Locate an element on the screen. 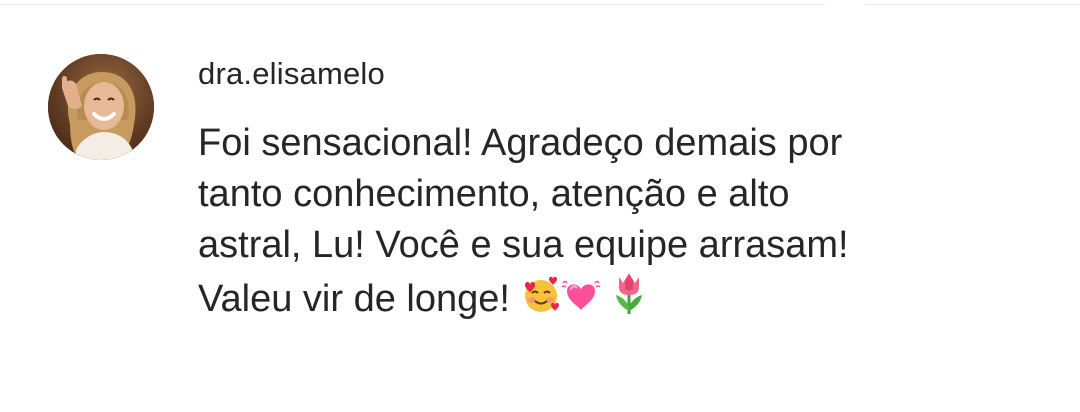 The width and height of the screenshot is (1080, 412). avatar is located at coordinates (101, 107).